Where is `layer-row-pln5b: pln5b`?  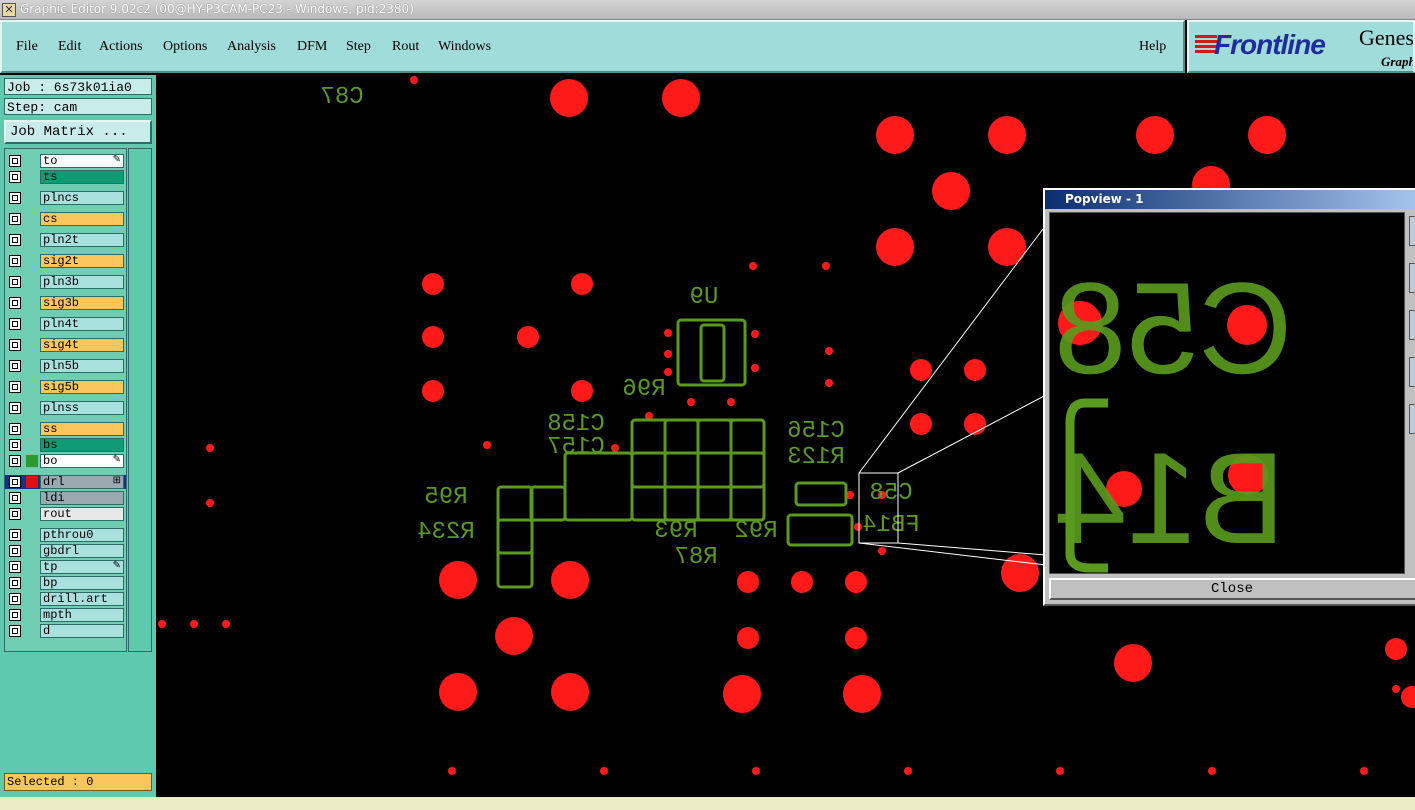
layer-row-pln5b: pln5b is located at coordinates (65, 366).